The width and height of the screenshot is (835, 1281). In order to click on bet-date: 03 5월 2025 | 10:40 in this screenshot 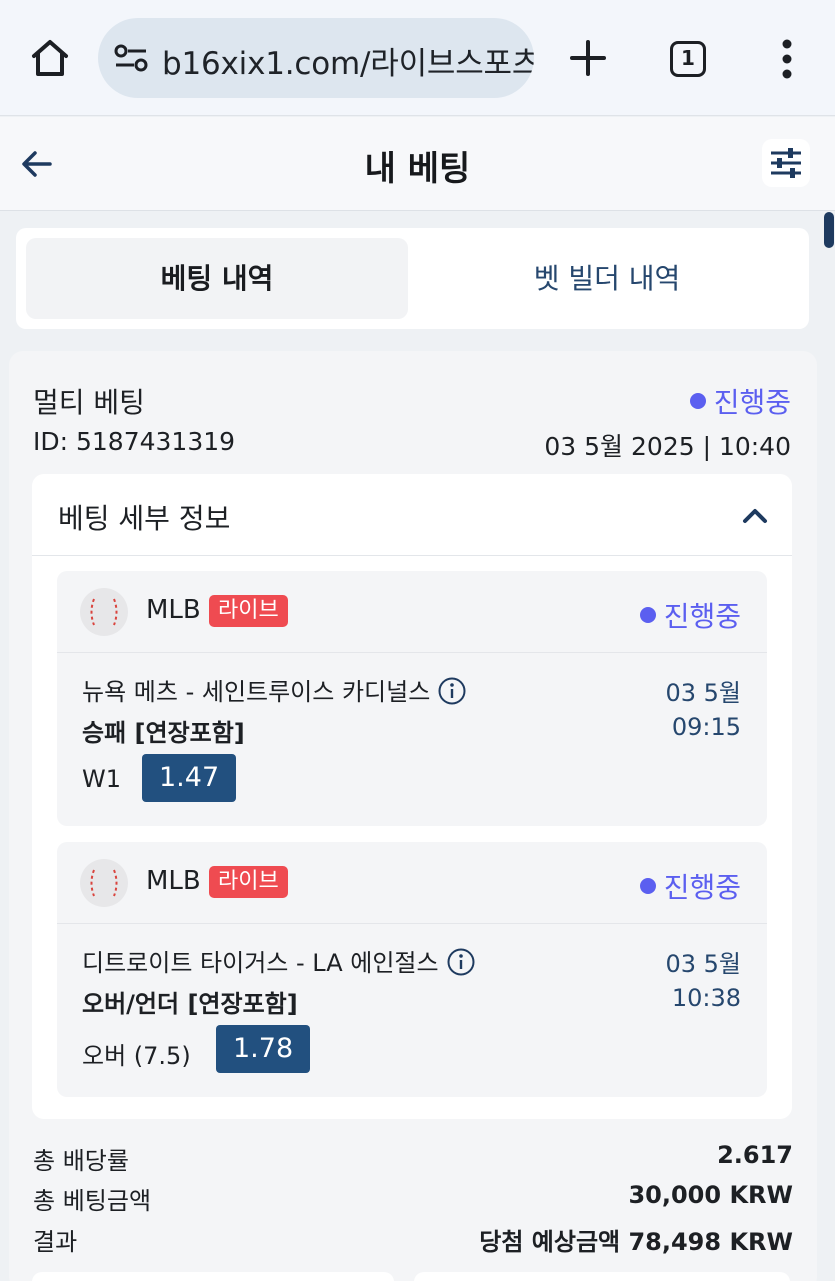, I will do `click(667, 446)`.